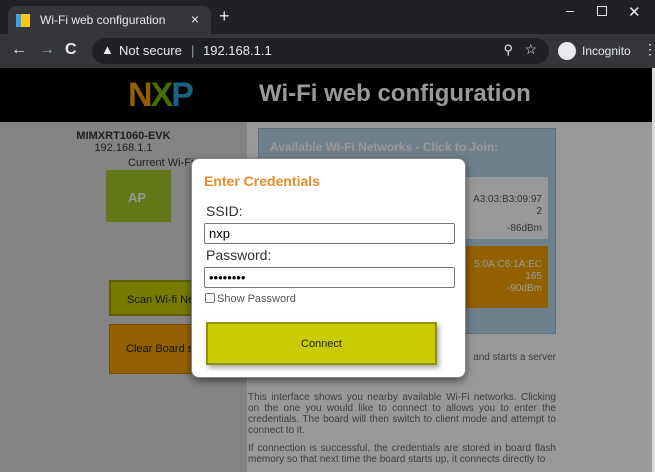  I want to click on ssid-input, so click(329, 233).